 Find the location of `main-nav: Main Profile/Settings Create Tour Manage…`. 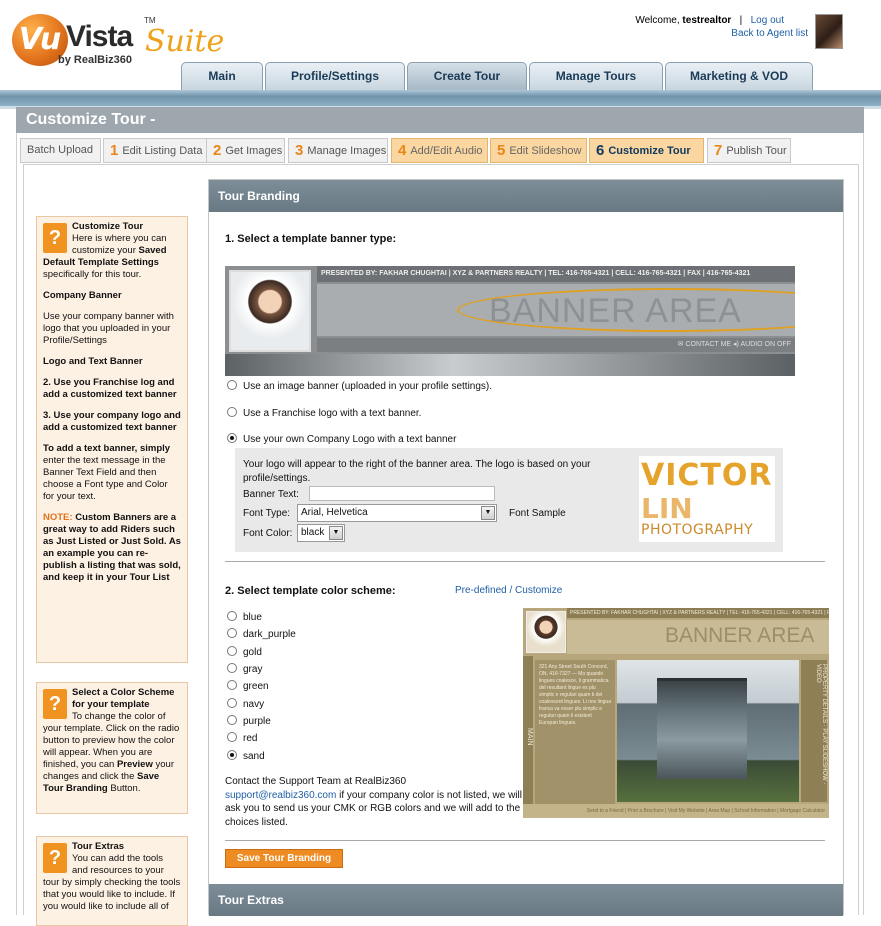

main-nav: Main Profile/Settings Create Tour Manage… is located at coordinates (440, 77).